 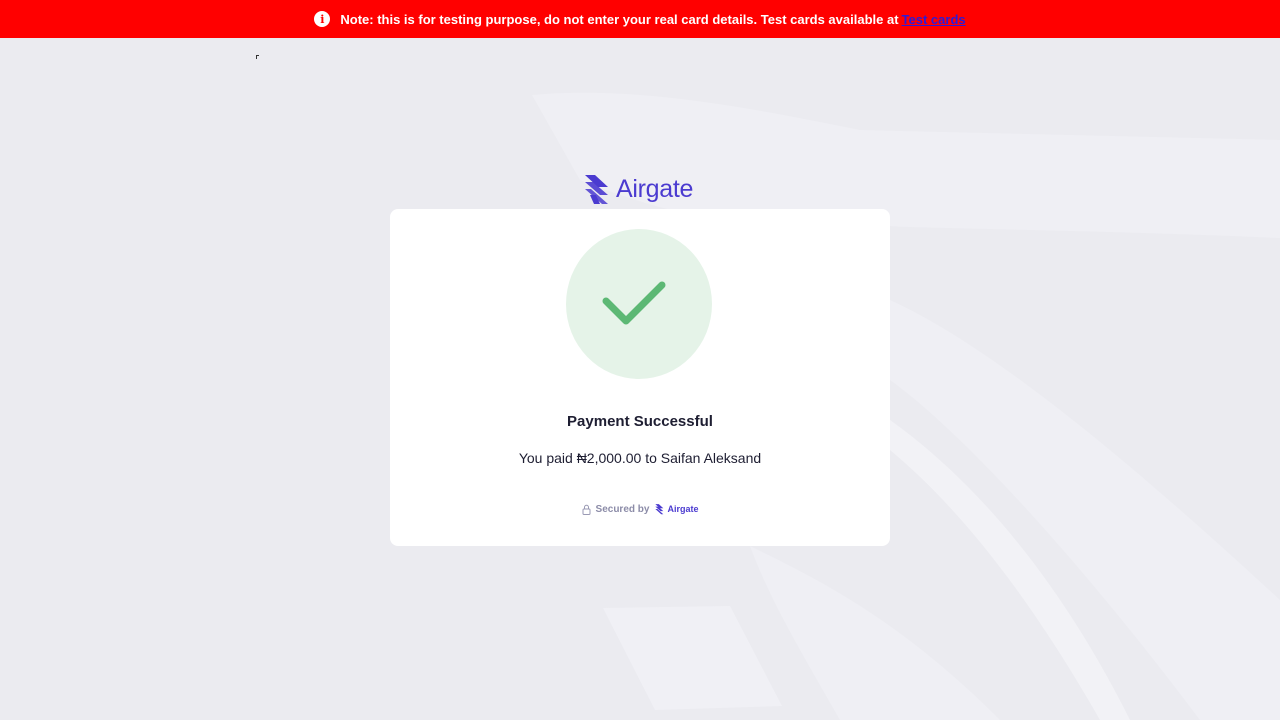 What do you see at coordinates (640, 458) in the screenshot?
I see `status-description: You paid ₦2,000.00 to Saifan Aleksand` at bounding box center [640, 458].